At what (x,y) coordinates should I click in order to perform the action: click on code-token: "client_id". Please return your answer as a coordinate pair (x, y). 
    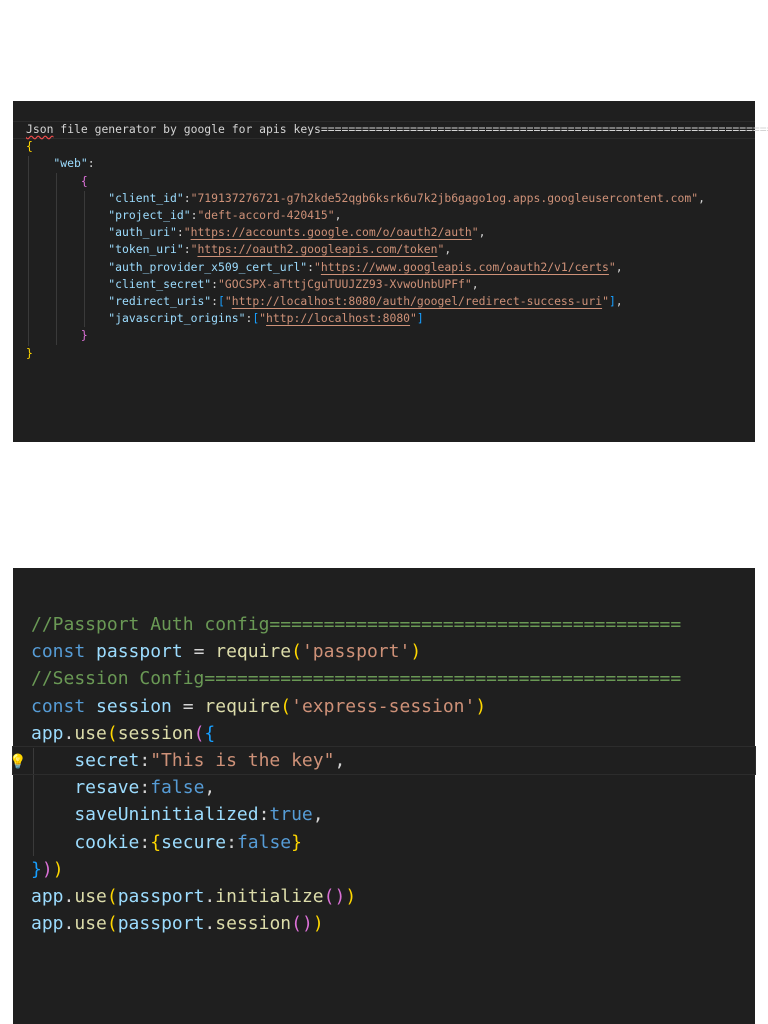
    Looking at the image, I should click on (105, 197).